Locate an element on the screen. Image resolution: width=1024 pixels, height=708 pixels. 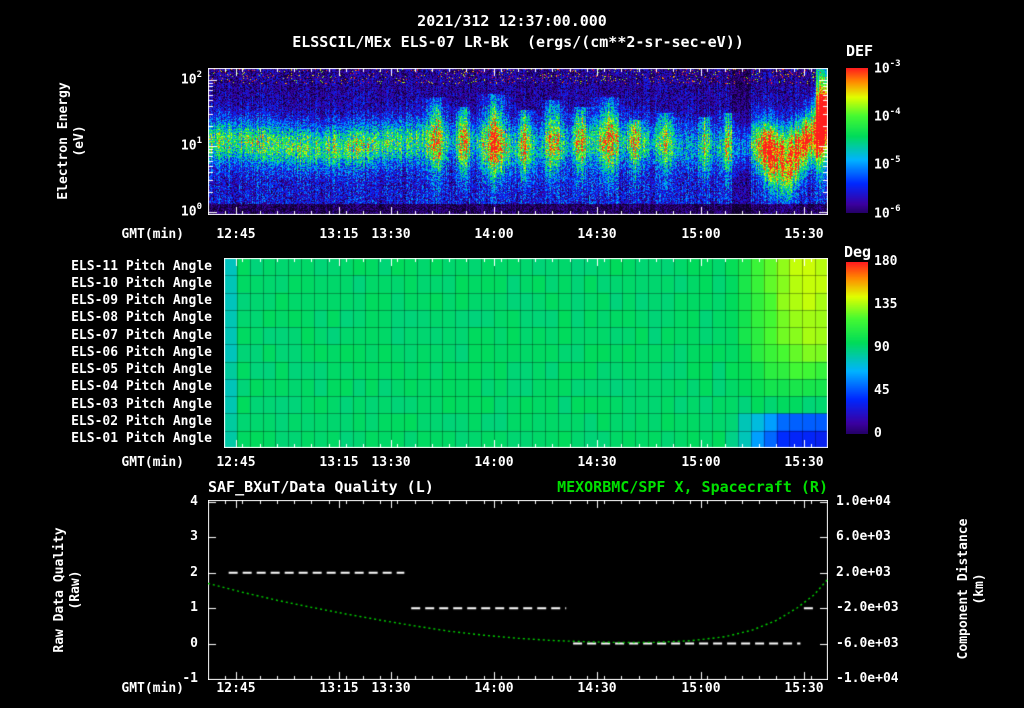
right-tick-6e3: 6.0e+03 is located at coordinates (863, 536).